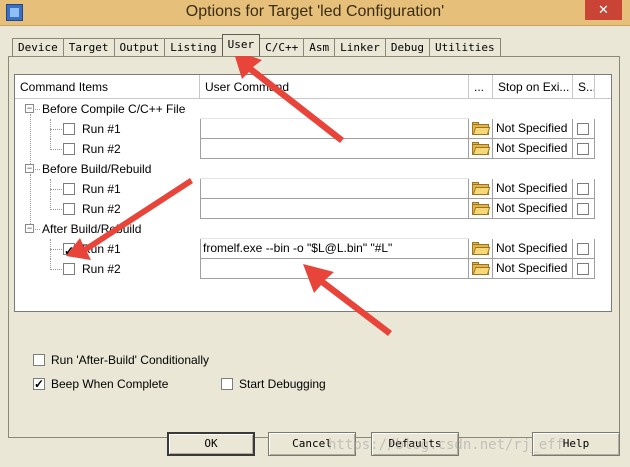 This screenshot has height=467, width=630. What do you see at coordinates (114, 109) in the screenshot?
I see `group-label: Before Compile C/C++ File` at bounding box center [114, 109].